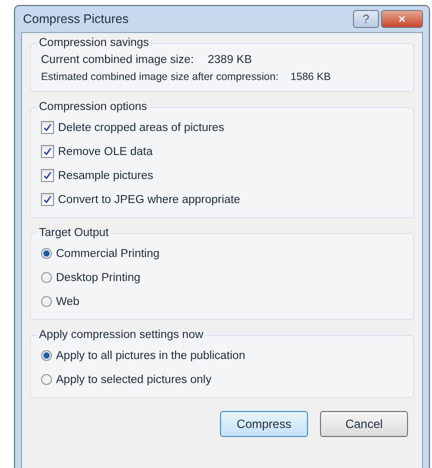  Describe the element at coordinates (121, 335) in the screenshot. I see `group-title: Apply compression settings now` at that location.